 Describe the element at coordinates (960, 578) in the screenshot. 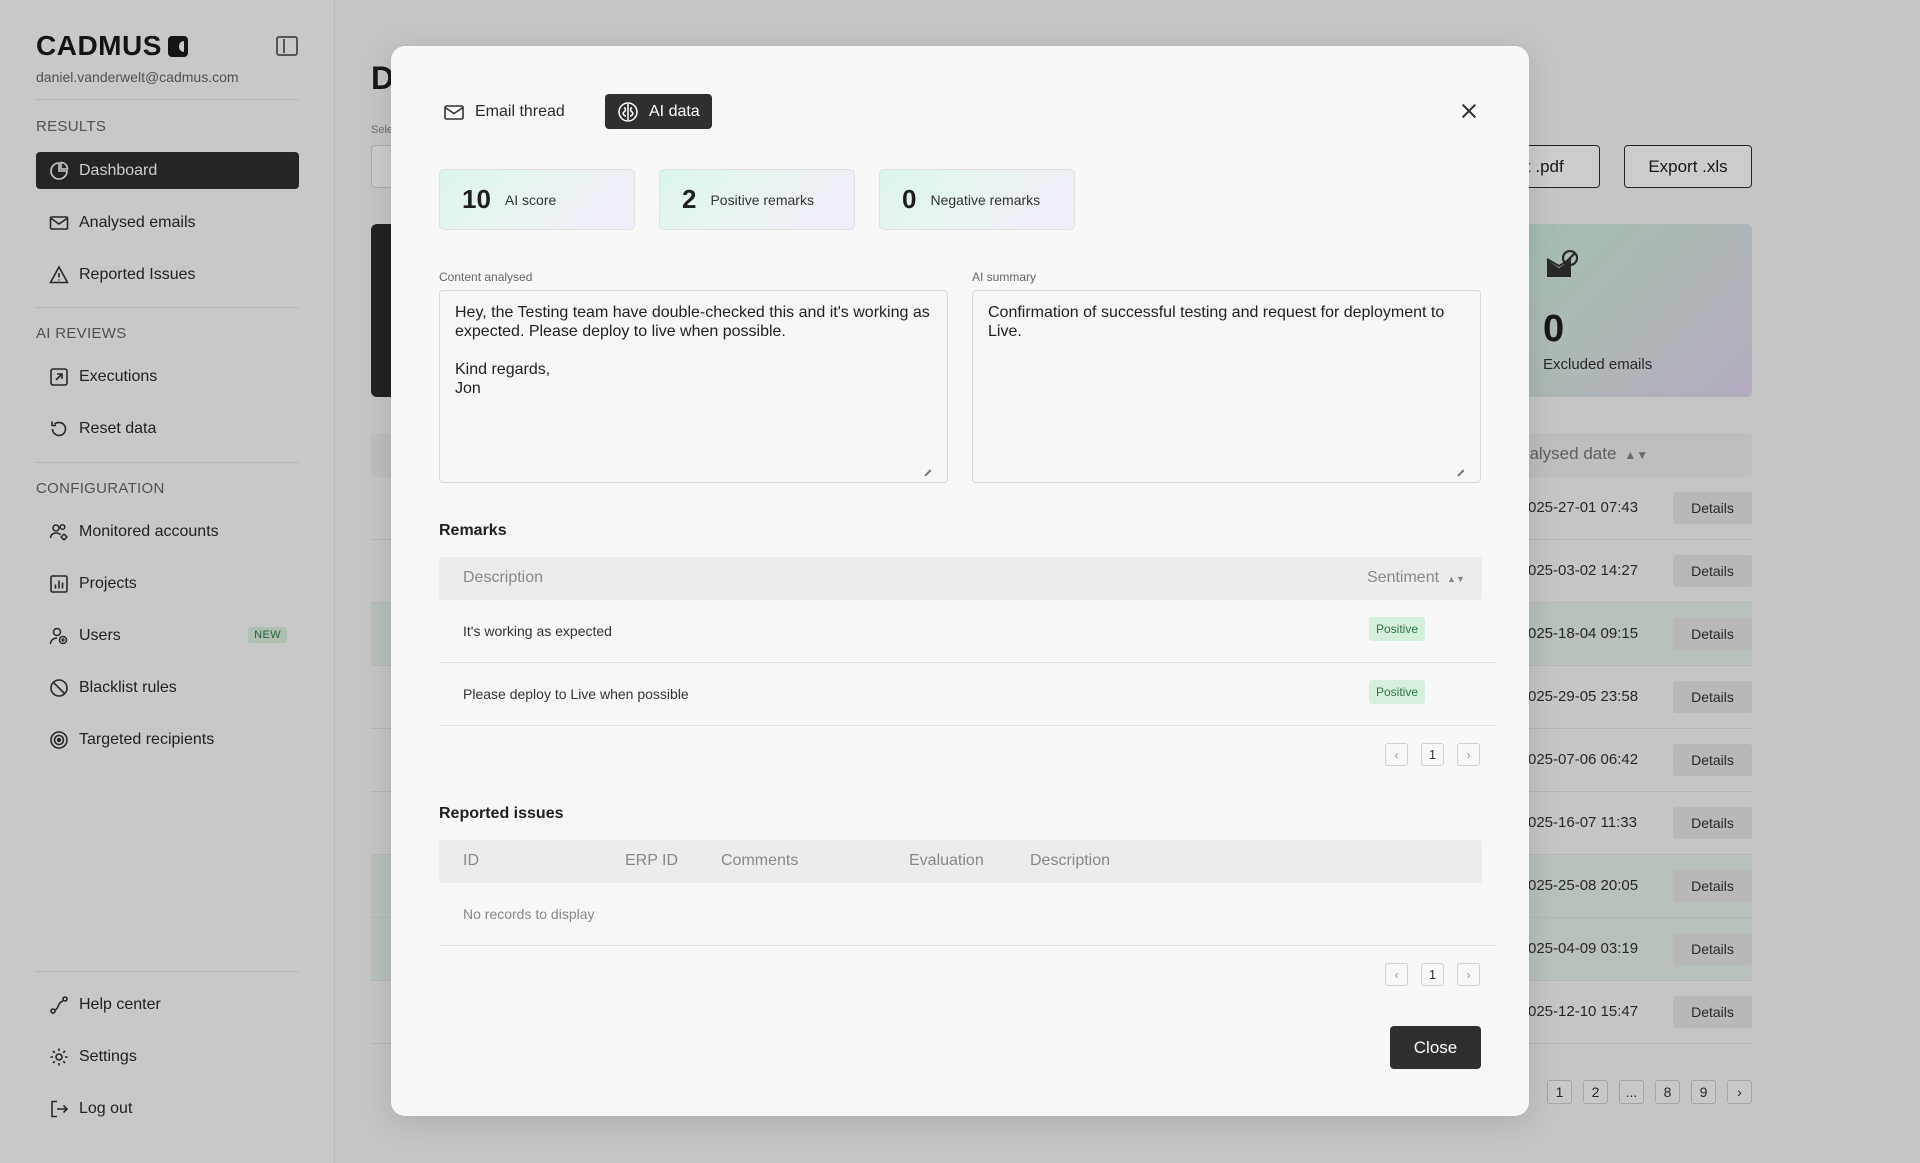

I see `remarks-table-header: Description Sentiment ▲▼` at that location.